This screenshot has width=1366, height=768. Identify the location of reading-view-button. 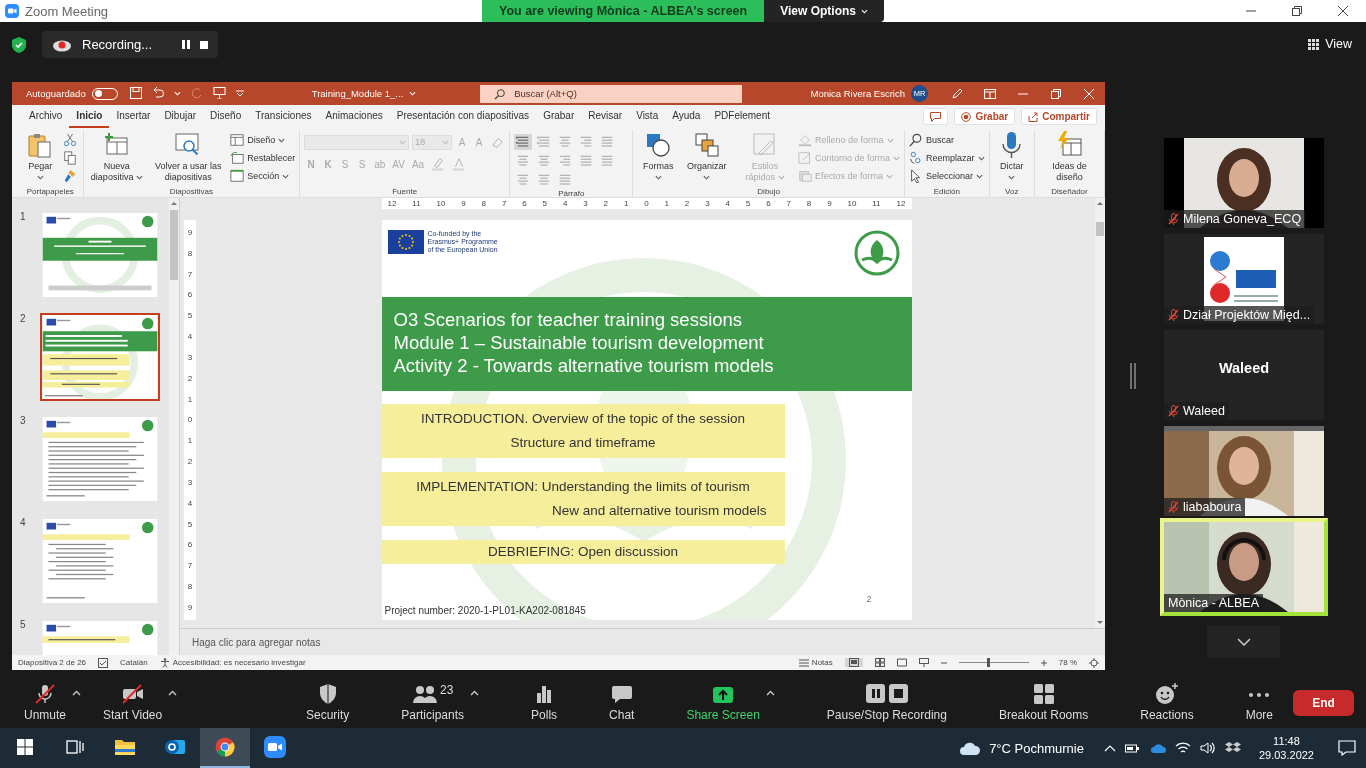
(901, 662).